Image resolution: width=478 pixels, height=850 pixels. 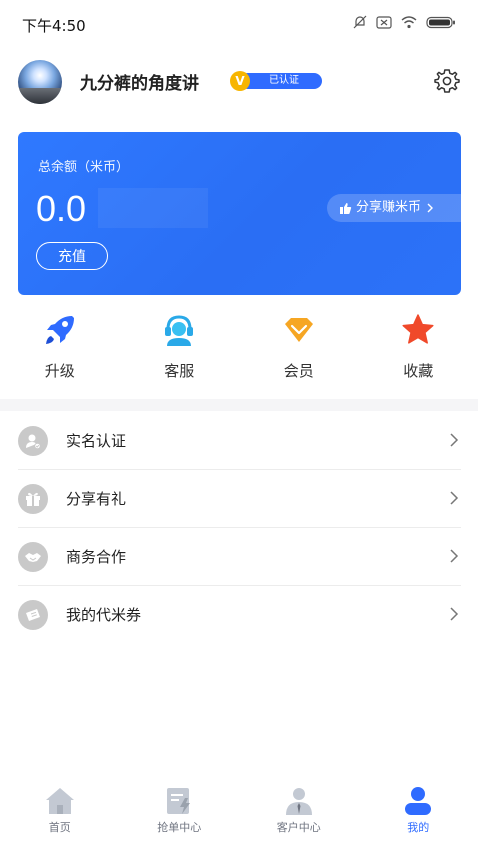 What do you see at coordinates (298, 330) in the screenshot?
I see `vip-diamond-icon` at bounding box center [298, 330].